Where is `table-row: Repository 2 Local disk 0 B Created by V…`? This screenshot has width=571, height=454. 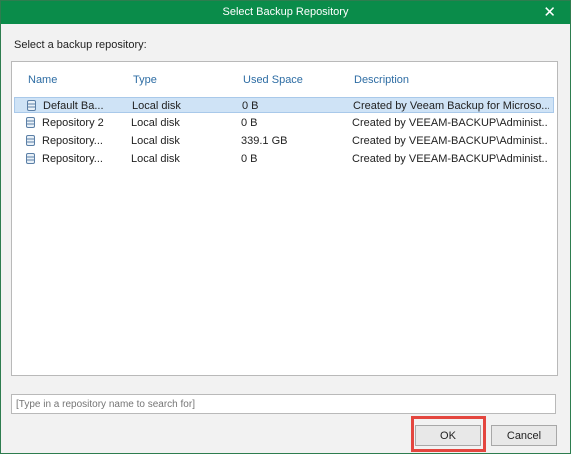
table-row: Repository 2 Local disk 0 B Created by V… is located at coordinates (284, 123).